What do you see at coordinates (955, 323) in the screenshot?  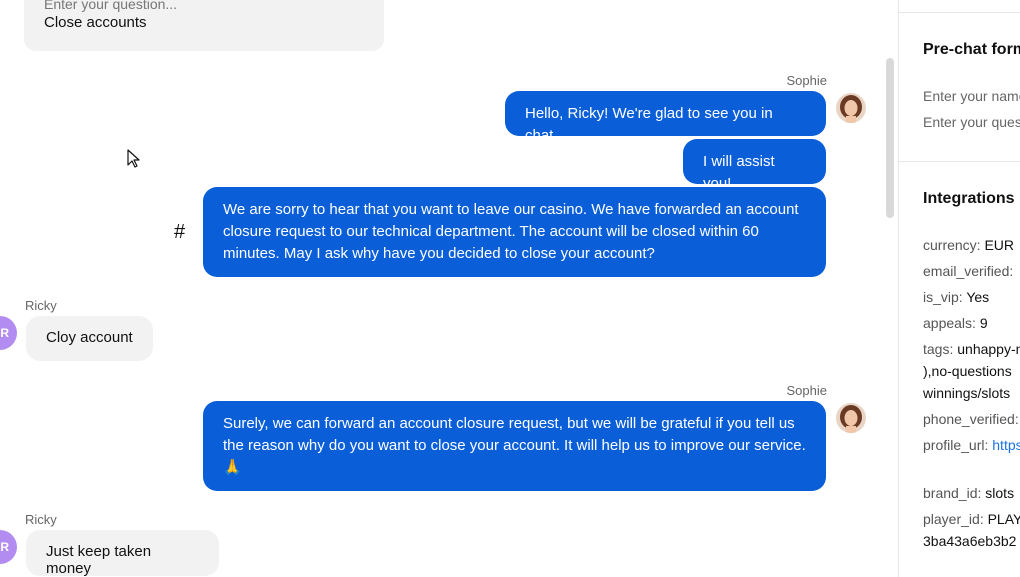 I see `integration-field: appeals: 9` at bounding box center [955, 323].